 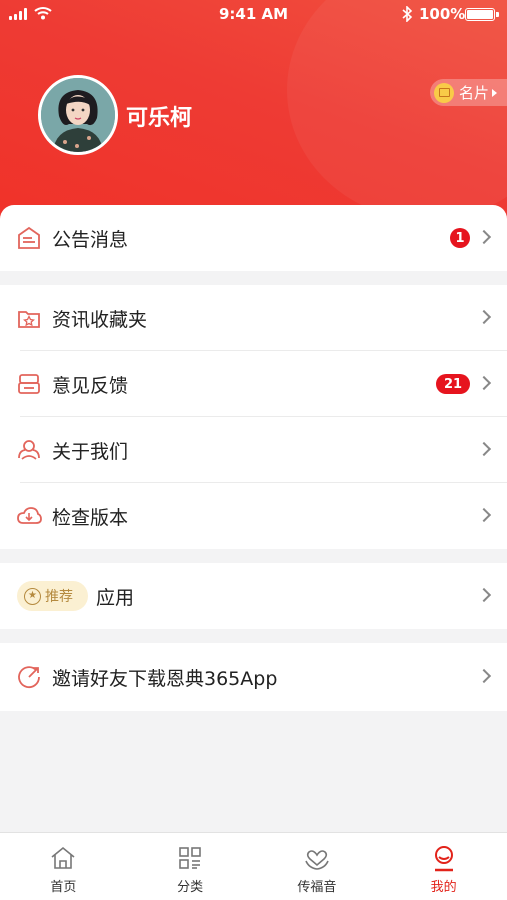 I want to click on avatar-portrait-icon, so click(x=78, y=115).